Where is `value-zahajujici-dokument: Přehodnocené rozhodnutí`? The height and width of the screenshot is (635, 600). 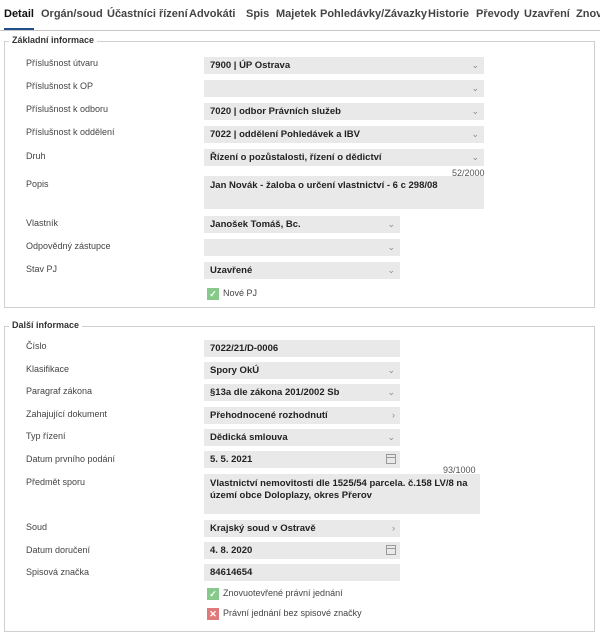 value-zahajujici-dokument: Přehodnocené rozhodnutí is located at coordinates (269, 415).